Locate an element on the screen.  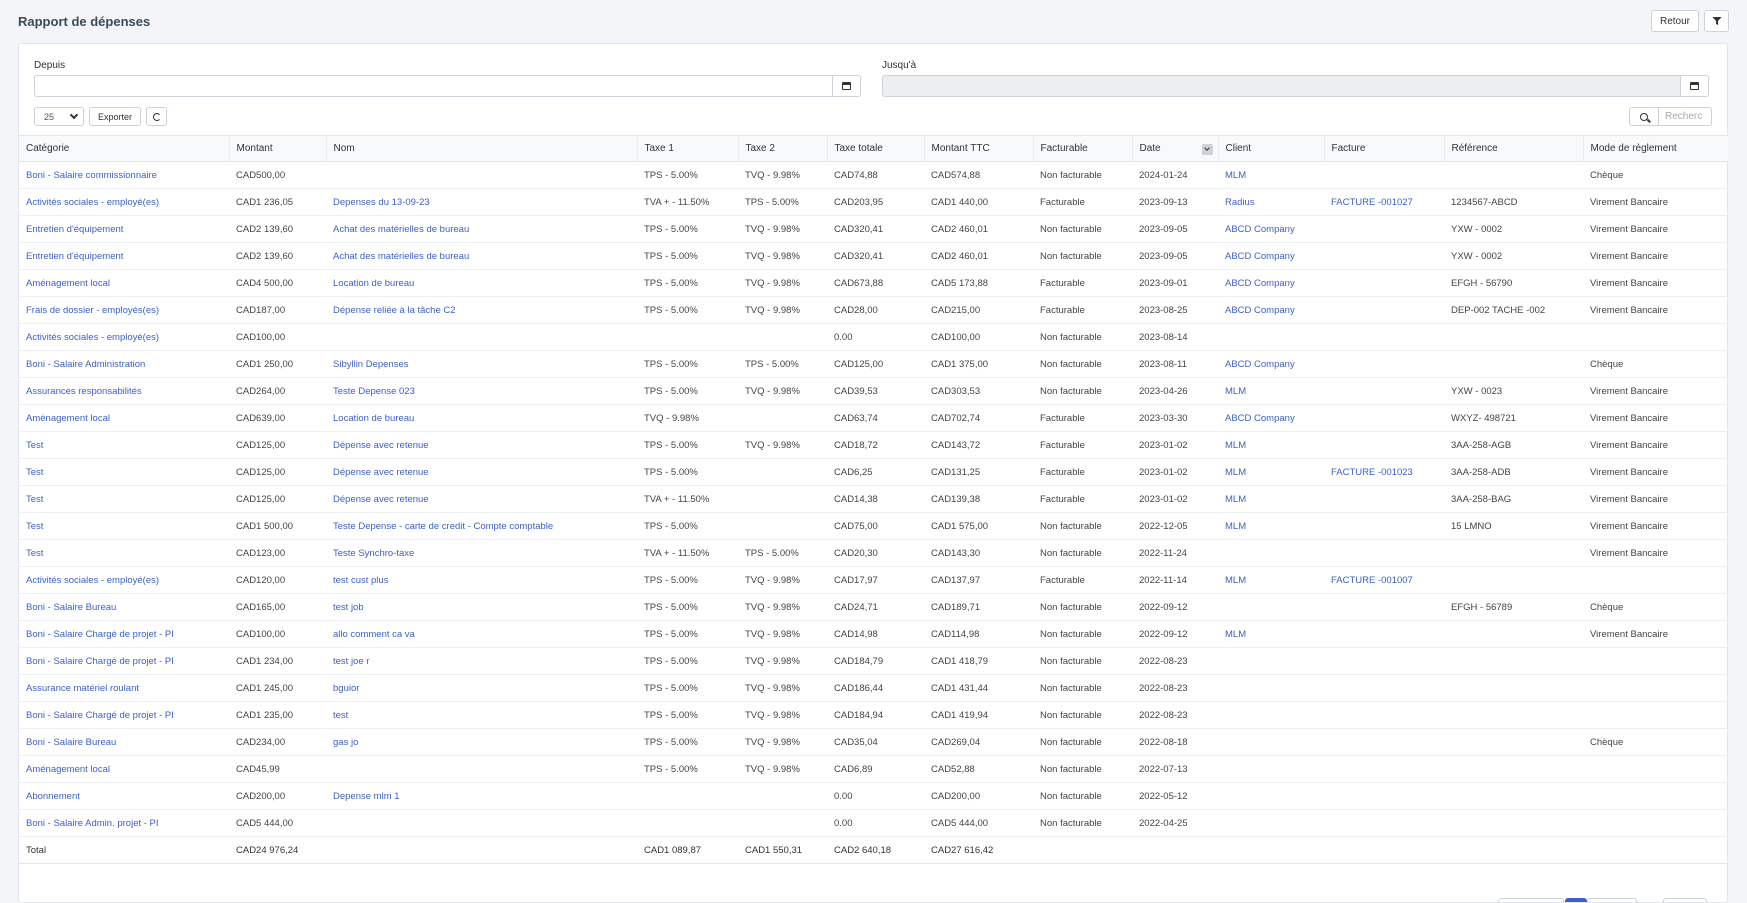
table-cell-link: FACTURE -001023 is located at coordinates (1384, 472).